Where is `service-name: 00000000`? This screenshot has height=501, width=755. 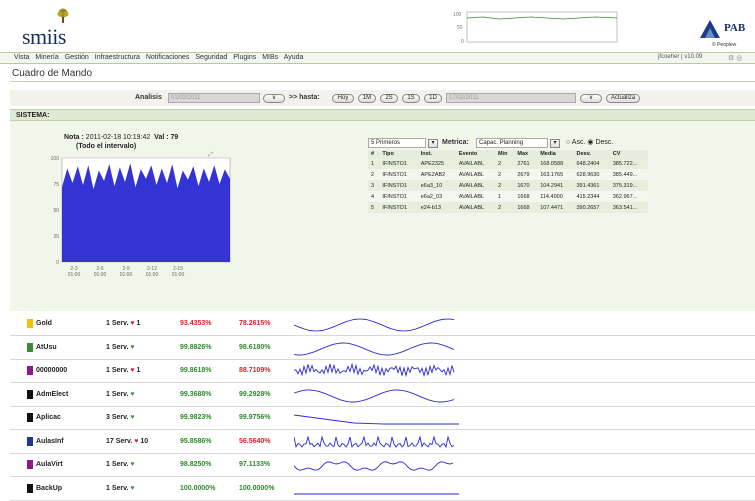
service-name: 00000000 is located at coordinates (51, 370).